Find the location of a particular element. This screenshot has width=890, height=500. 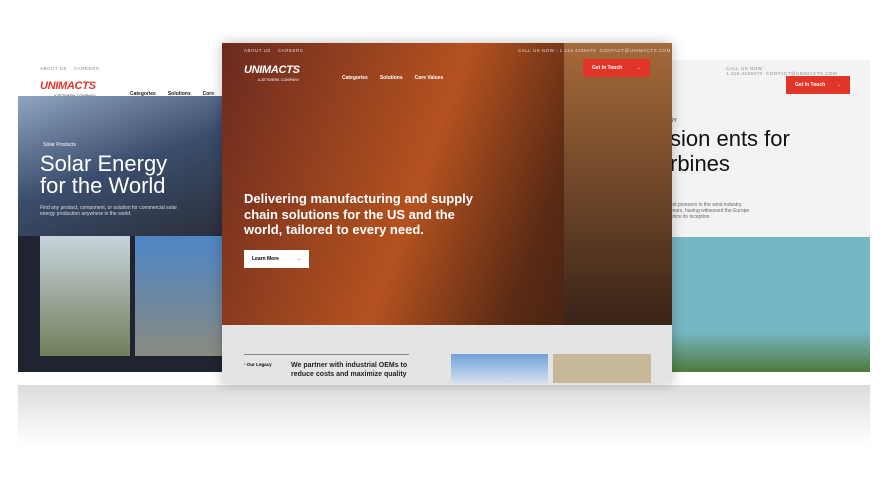

nav-categories: Categories is located at coordinates (355, 78).